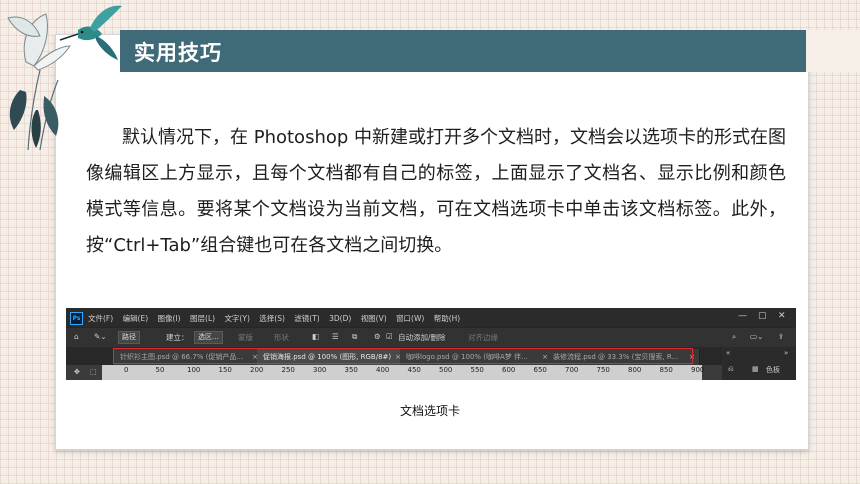 Image resolution: width=860 pixels, height=484 pixels. I want to click on collapse-left-icon: «, so click(728, 353).